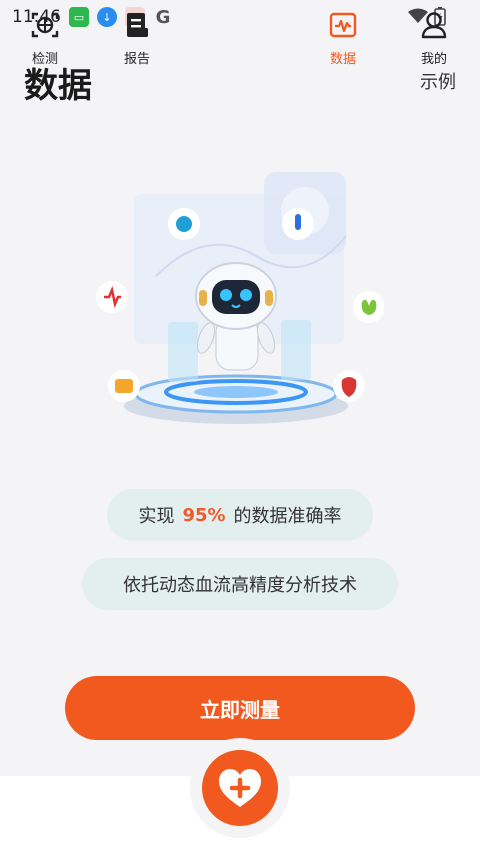  Describe the element at coordinates (434, 43) in the screenshot. I see `tab-profile: 我的` at that location.